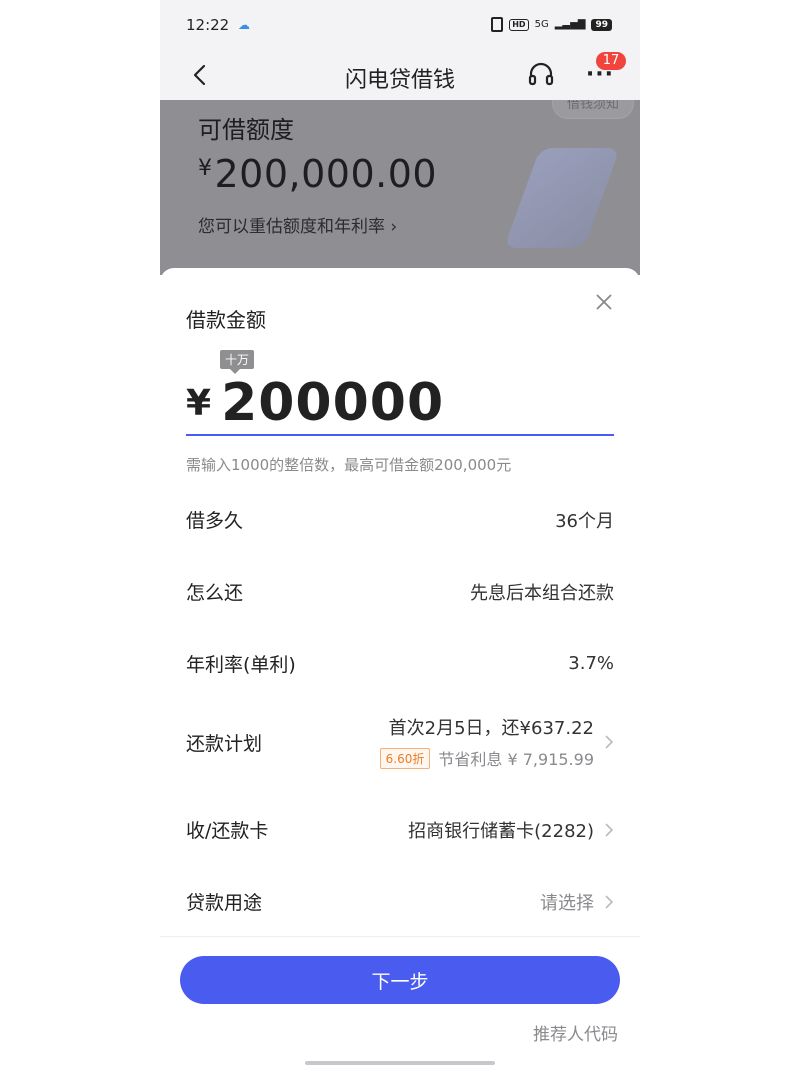 The height and width of the screenshot is (1067, 800). What do you see at coordinates (246, 130) in the screenshot?
I see `credit-limit-label: 可借额度` at bounding box center [246, 130].